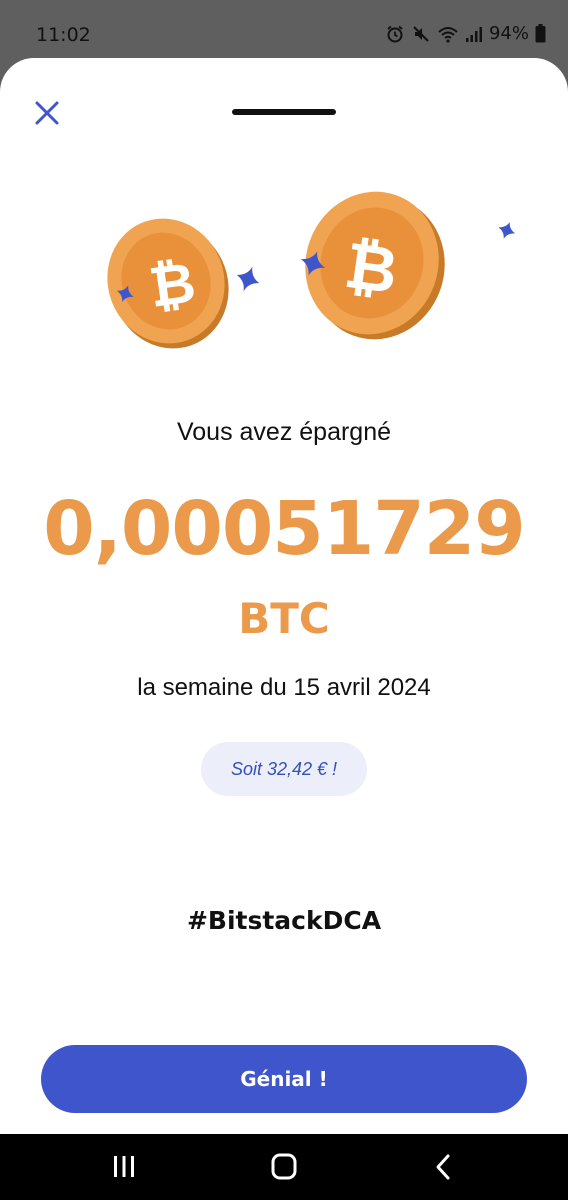  I want to click on wifi-icon, so click(448, 34).